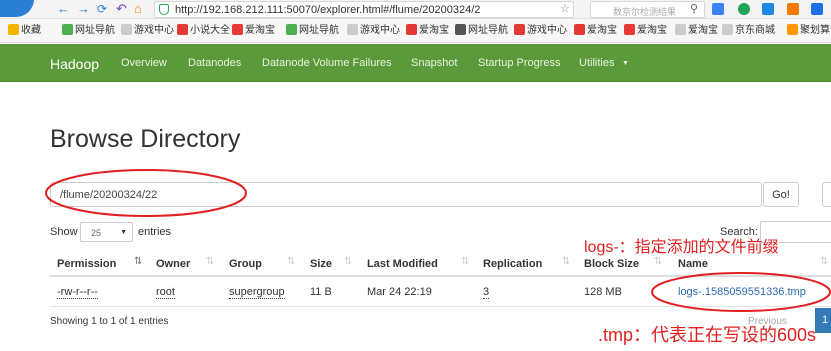  What do you see at coordinates (681, 247) in the screenshot?
I see `logs-prefix-annotation: logs-：指定添加的文件前缀` at bounding box center [681, 247].